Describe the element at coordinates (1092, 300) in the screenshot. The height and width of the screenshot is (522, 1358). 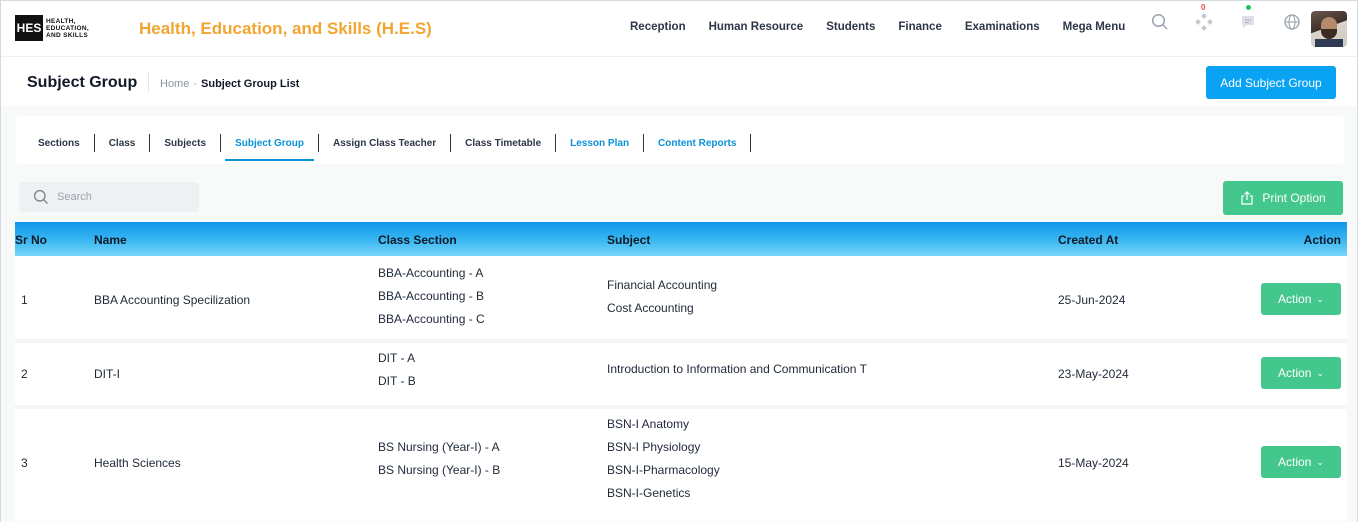
I see `cell-created-at: 25-Jun-2024` at that location.